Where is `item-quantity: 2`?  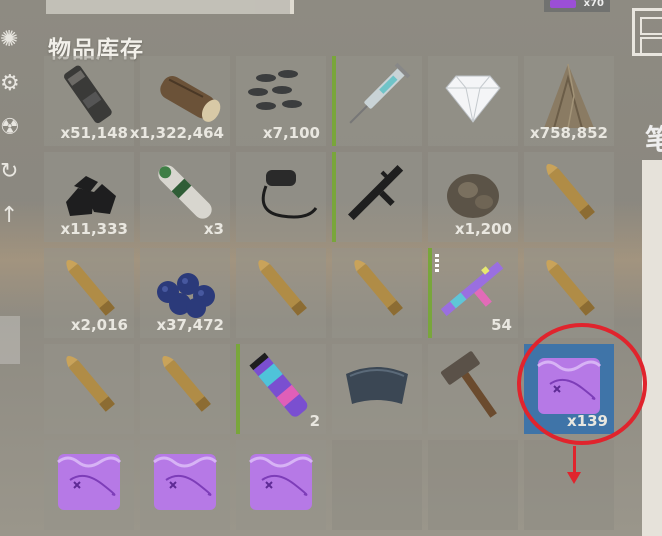 item-quantity: 2 is located at coordinates (314, 421).